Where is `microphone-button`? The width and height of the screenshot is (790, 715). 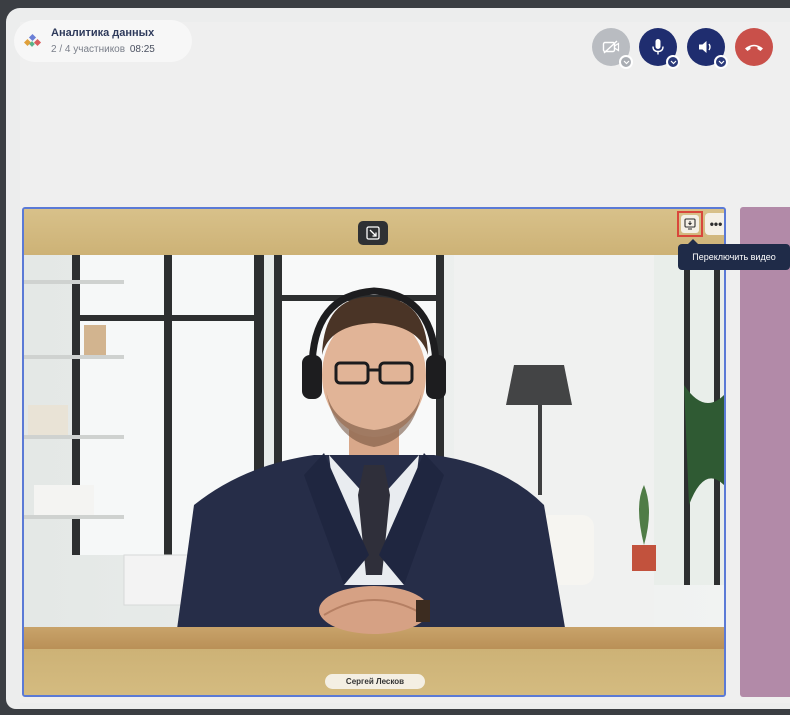
microphone-button is located at coordinates (659, 48).